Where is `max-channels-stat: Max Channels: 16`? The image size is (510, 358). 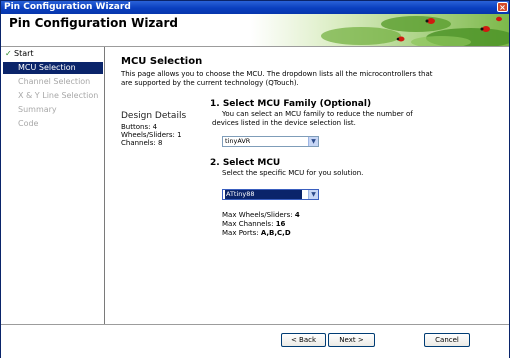 max-channels-stat: Max Channels: 16 is located at coordinates (253, 224).